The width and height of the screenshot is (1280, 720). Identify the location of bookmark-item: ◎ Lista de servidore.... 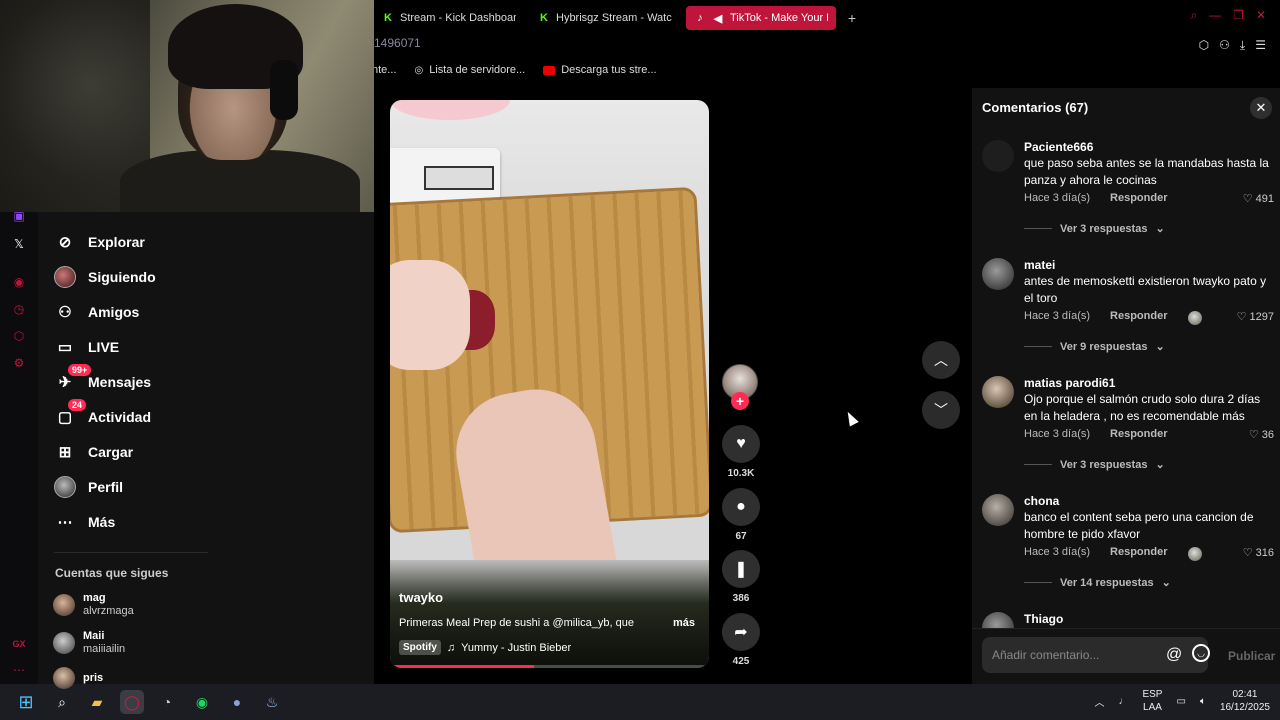
(469, 70).